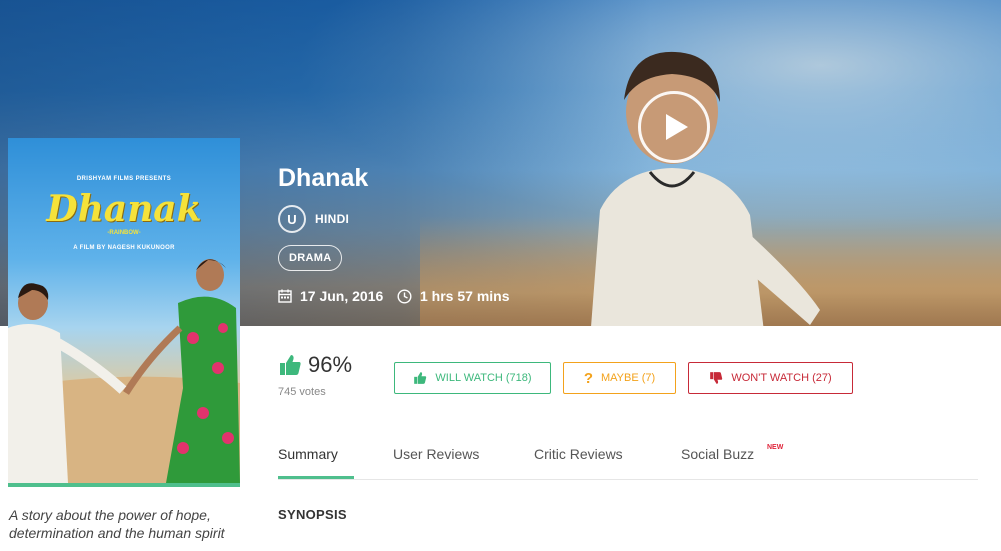 The image size is (1001, 551). Describe the element at coordinates (716, 378) in the screenshot. I see `thumbs-down-icon` at that location.